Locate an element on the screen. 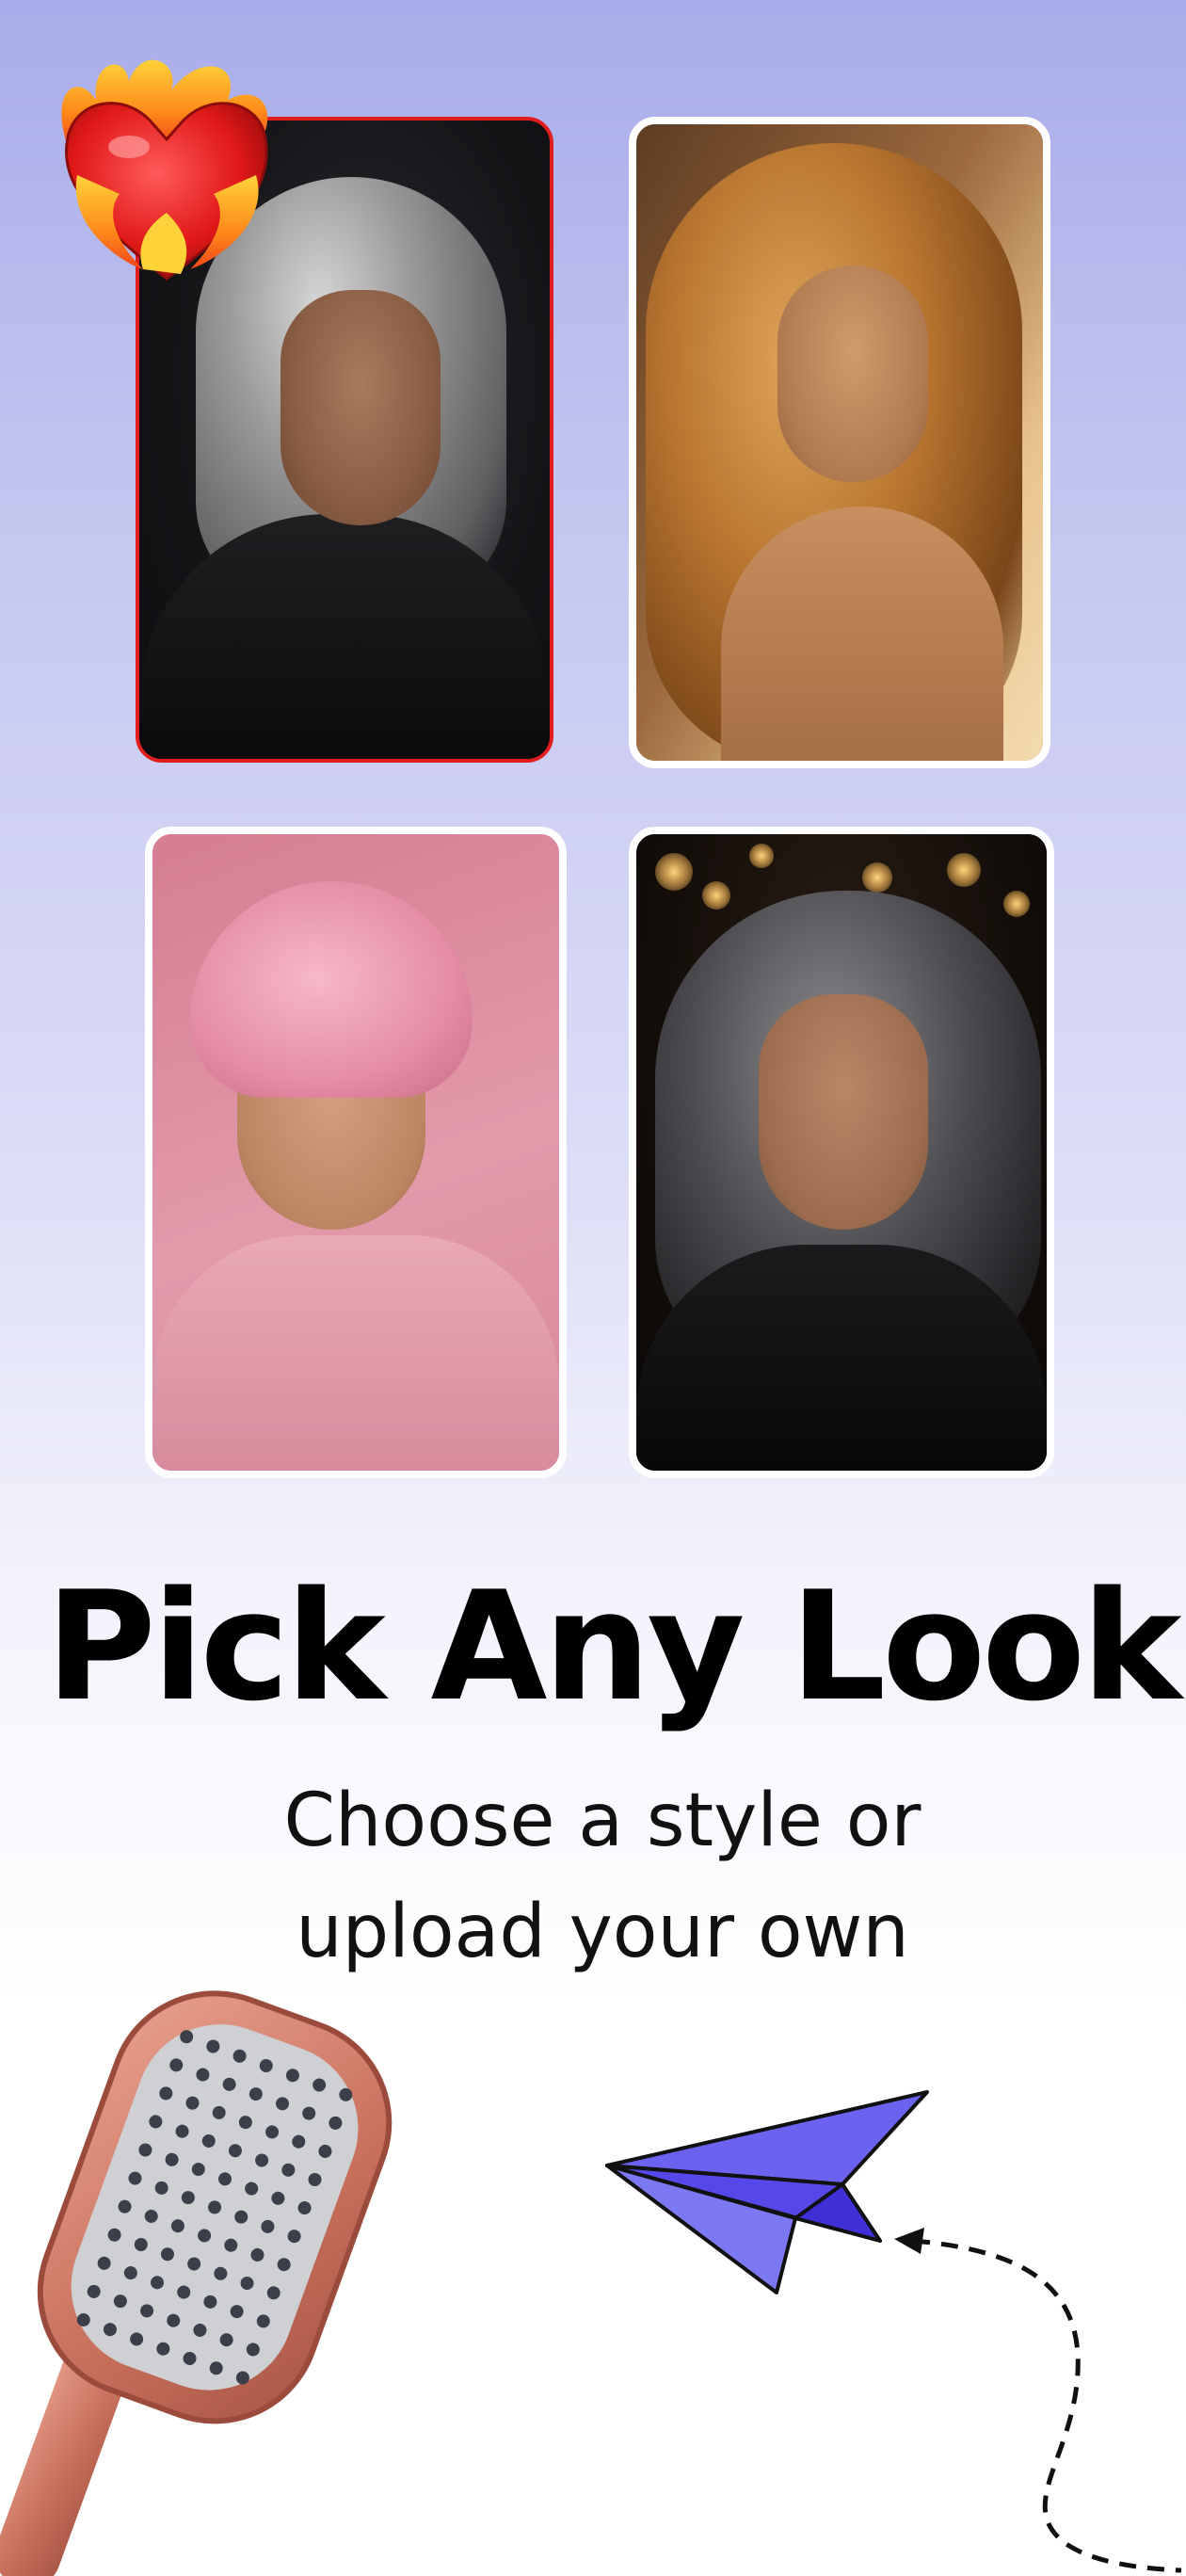 Image resolution: width=1186 pixels, height=2576 pixels. page-title: Pick Any Look is located at coordinates (613, 1646).